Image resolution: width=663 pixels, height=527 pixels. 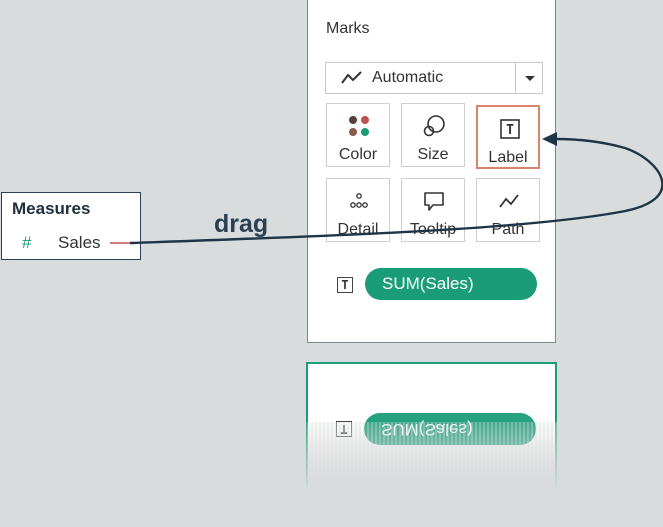 I want to click on arrowhead-icon, so click(x=549, y=139).